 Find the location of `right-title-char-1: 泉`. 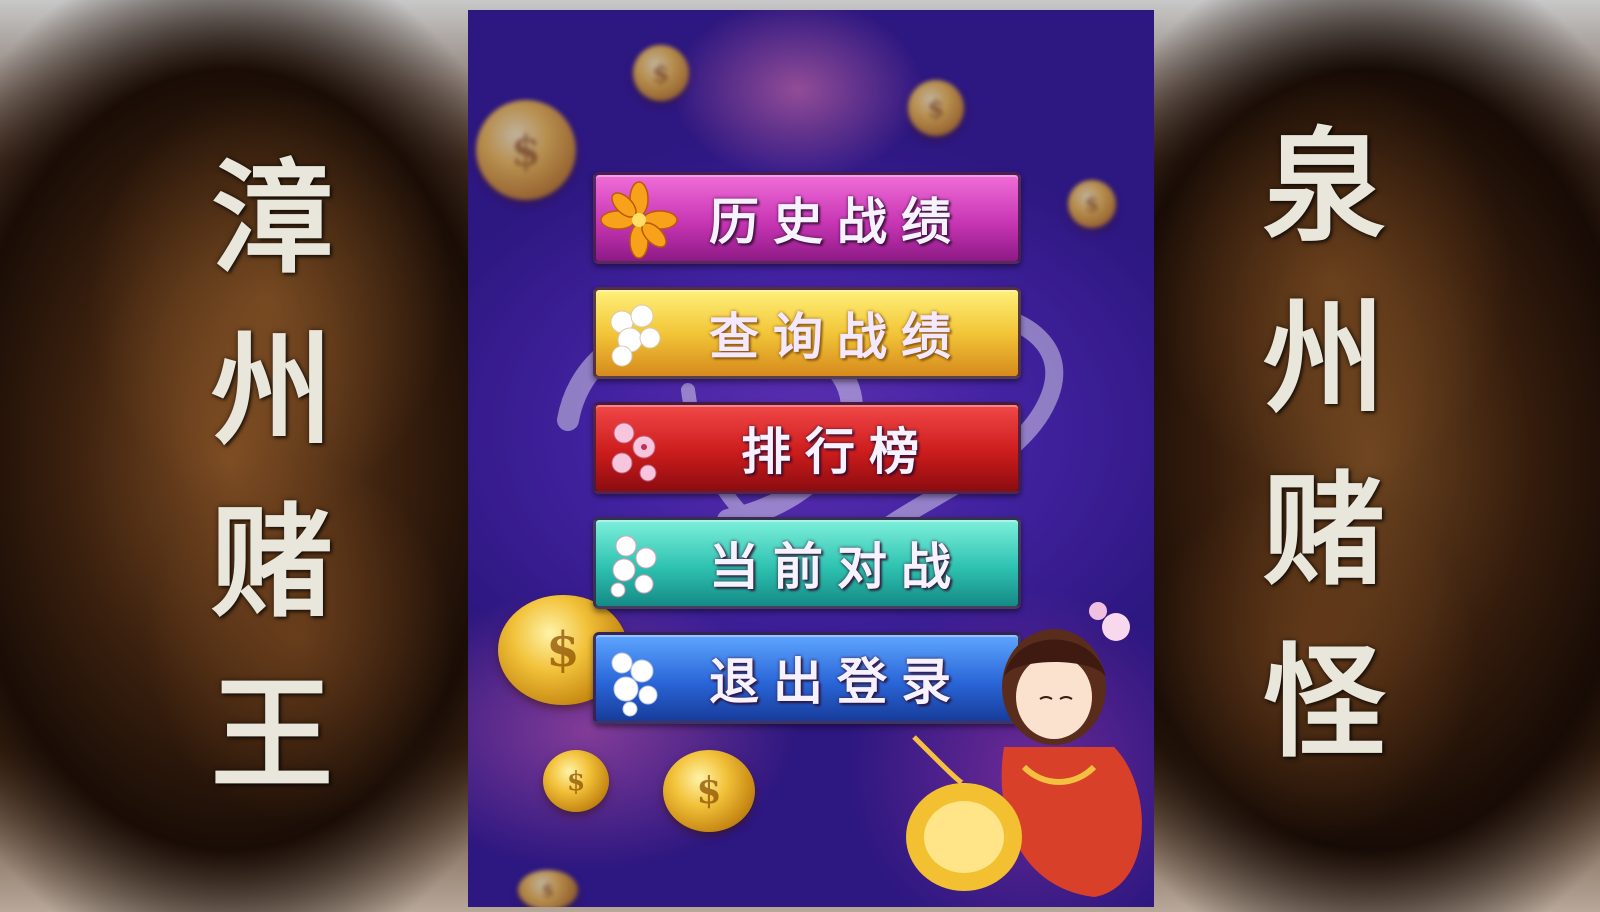

right-title-char-1: 泉 is located at coordinates (1324, 186).